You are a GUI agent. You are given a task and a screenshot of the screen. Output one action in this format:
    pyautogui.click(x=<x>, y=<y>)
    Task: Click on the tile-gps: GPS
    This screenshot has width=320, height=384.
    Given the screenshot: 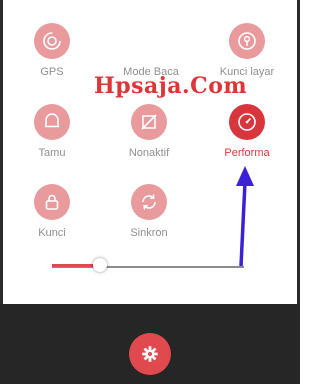 What is the action you would take?
    pyautogui.click(x=52, y=63)
    